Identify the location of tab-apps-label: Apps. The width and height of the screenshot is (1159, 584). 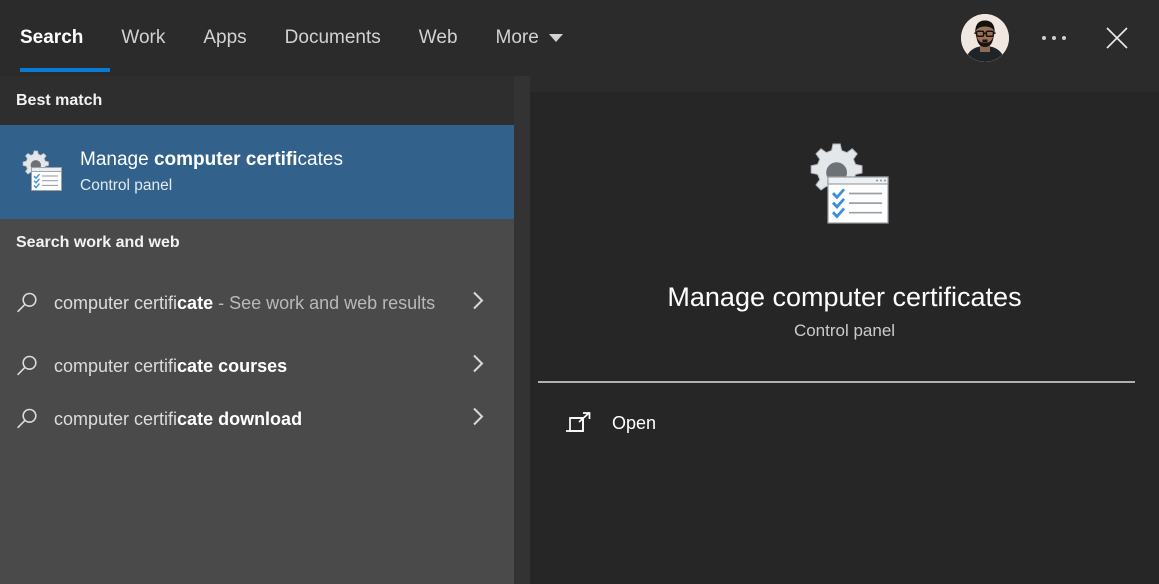
(225, 37).